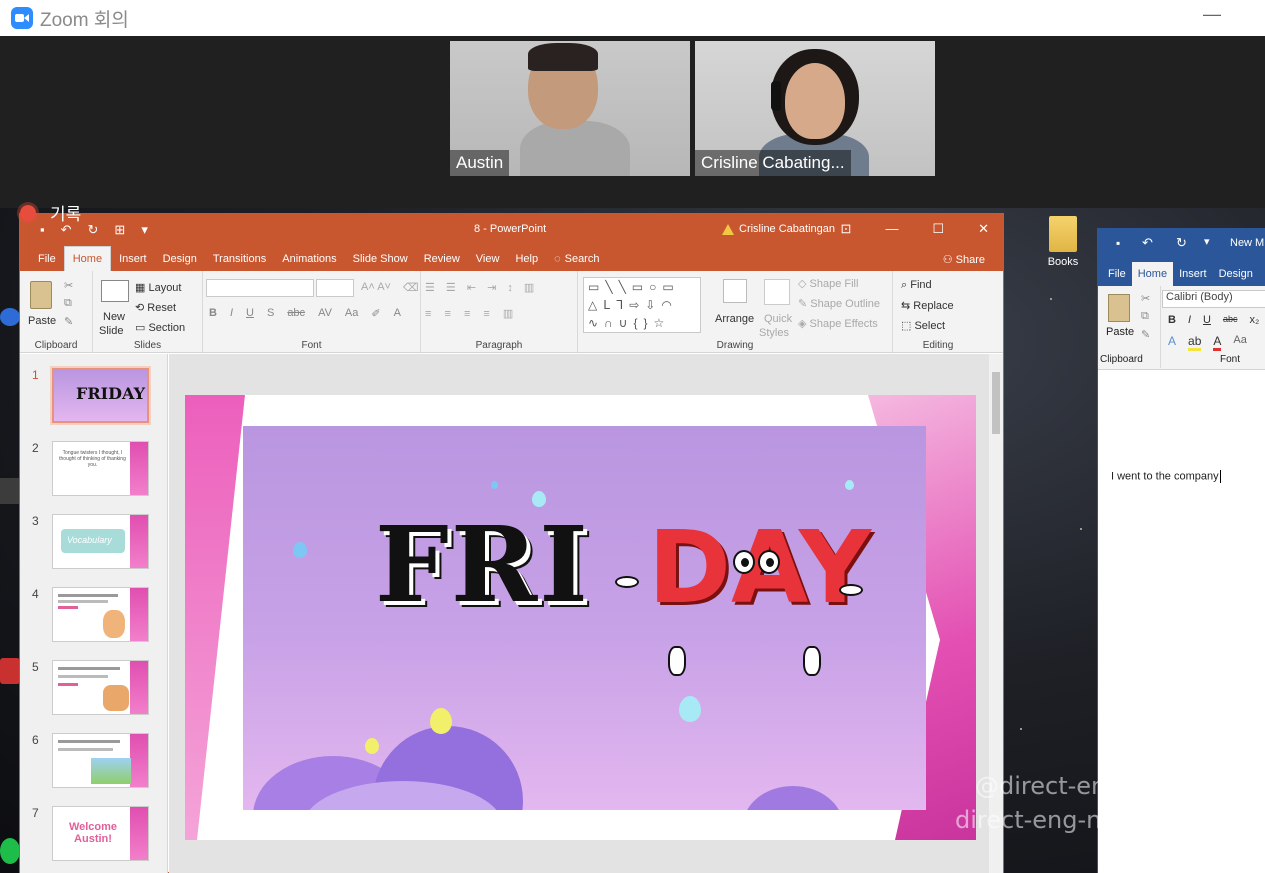 This screenshot has width=1265, height=873. I want to click on slide-thumbnail-3: 3 Vocabulary, so click(94, 544).